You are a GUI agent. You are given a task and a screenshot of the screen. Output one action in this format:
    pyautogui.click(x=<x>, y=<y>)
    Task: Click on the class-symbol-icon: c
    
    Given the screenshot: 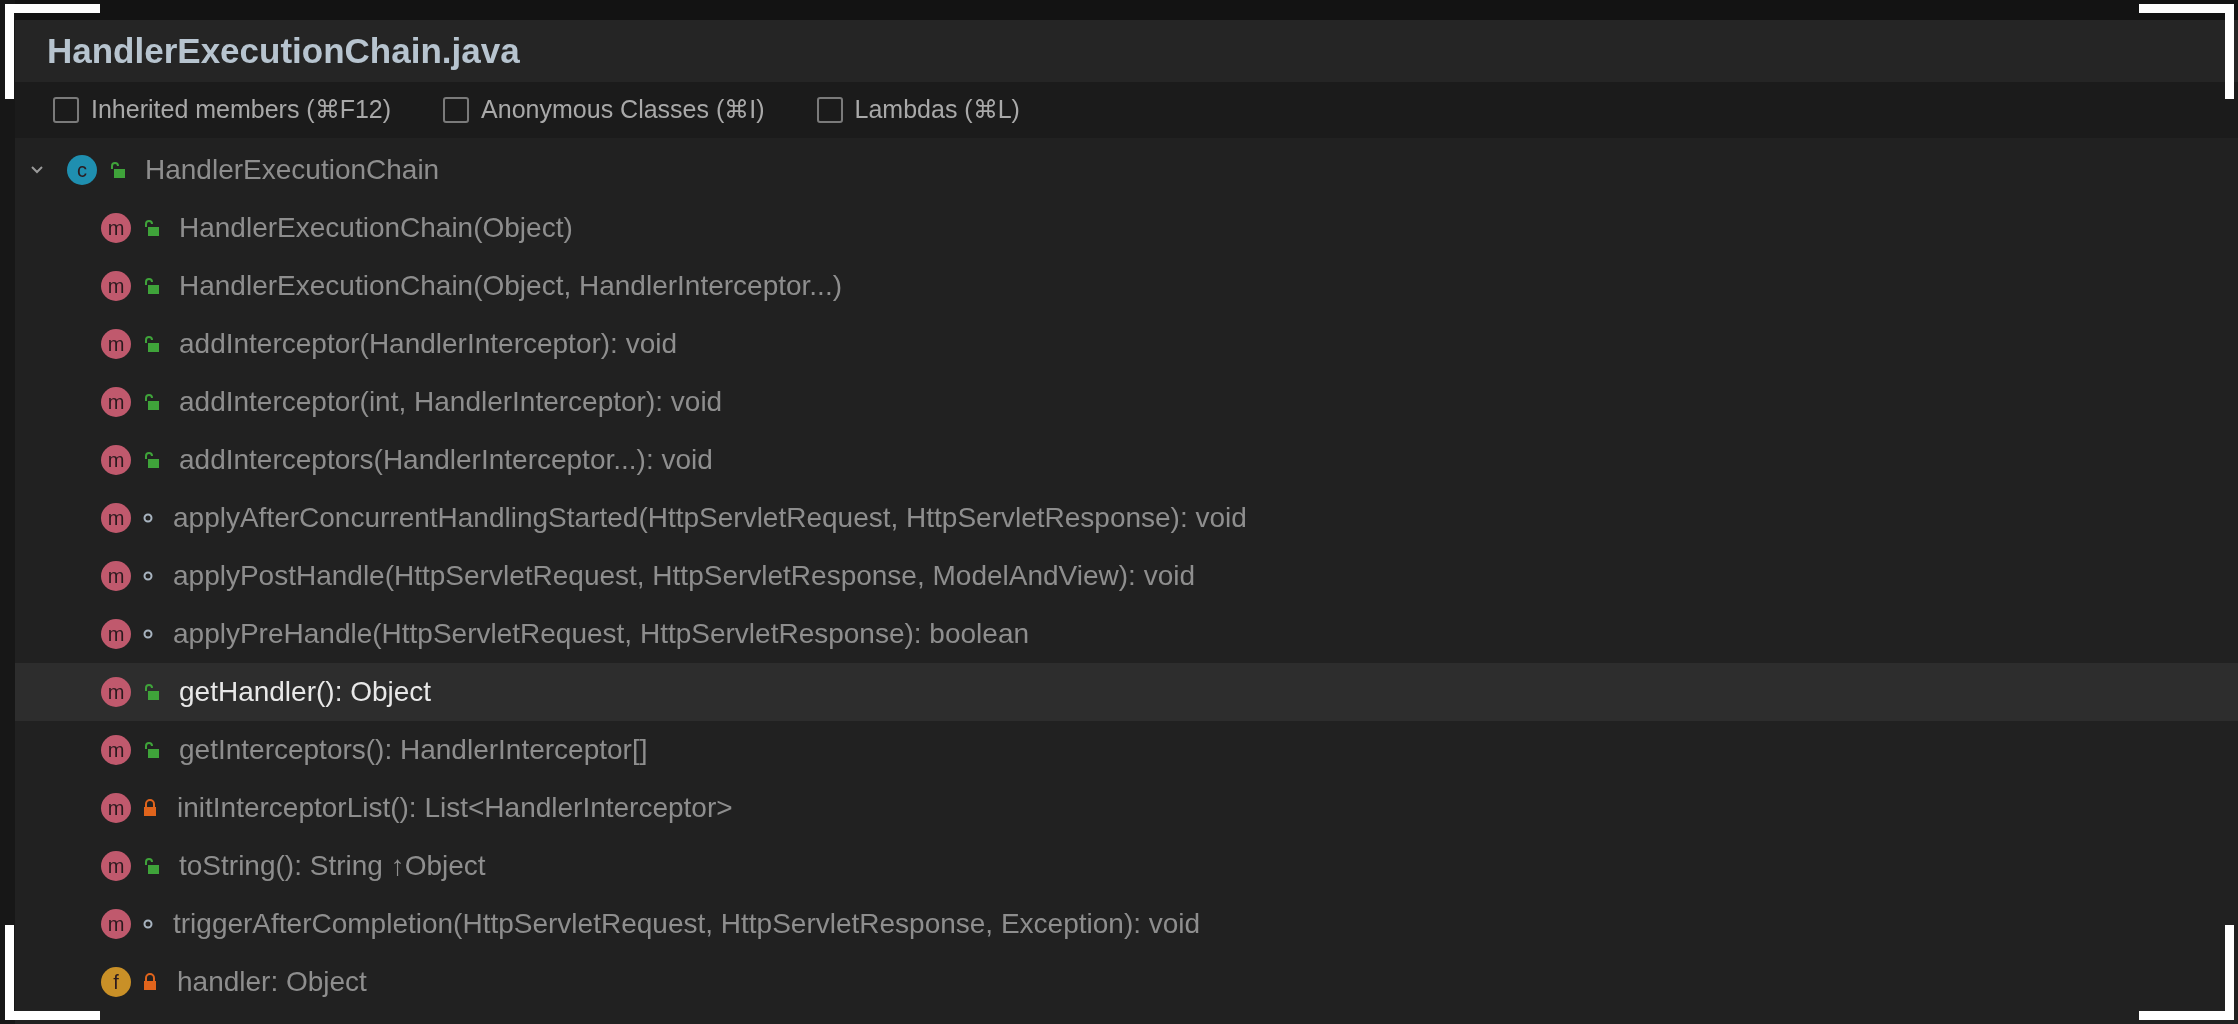 What is the action you would take?
    pyautogui.click(x=82, y=170)
    